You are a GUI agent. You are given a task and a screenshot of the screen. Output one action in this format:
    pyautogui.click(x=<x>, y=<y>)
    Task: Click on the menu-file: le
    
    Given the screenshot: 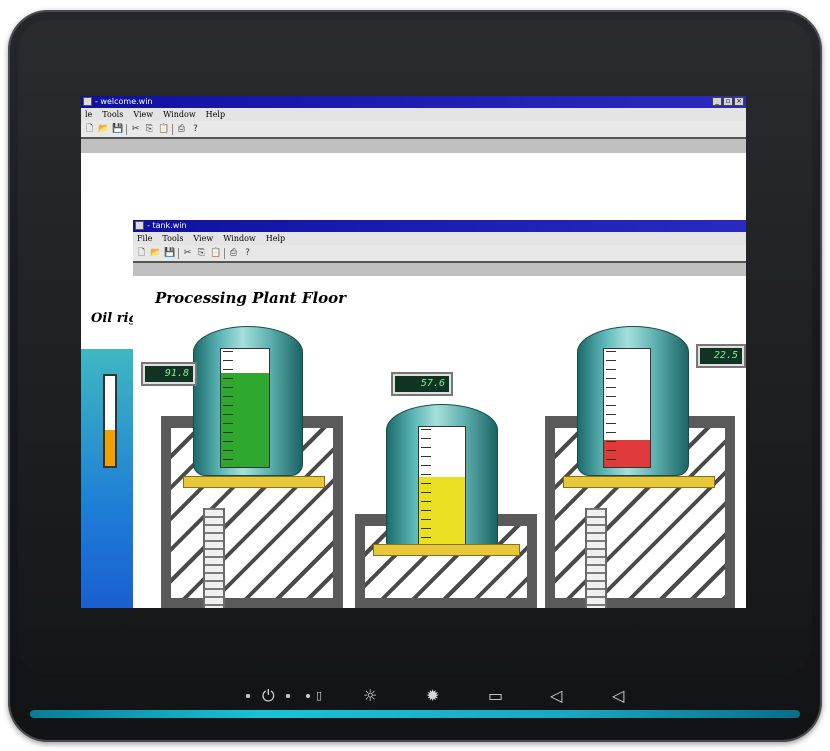 What is the action you would take?
    pyautogui.click(x=88, y=114)
    